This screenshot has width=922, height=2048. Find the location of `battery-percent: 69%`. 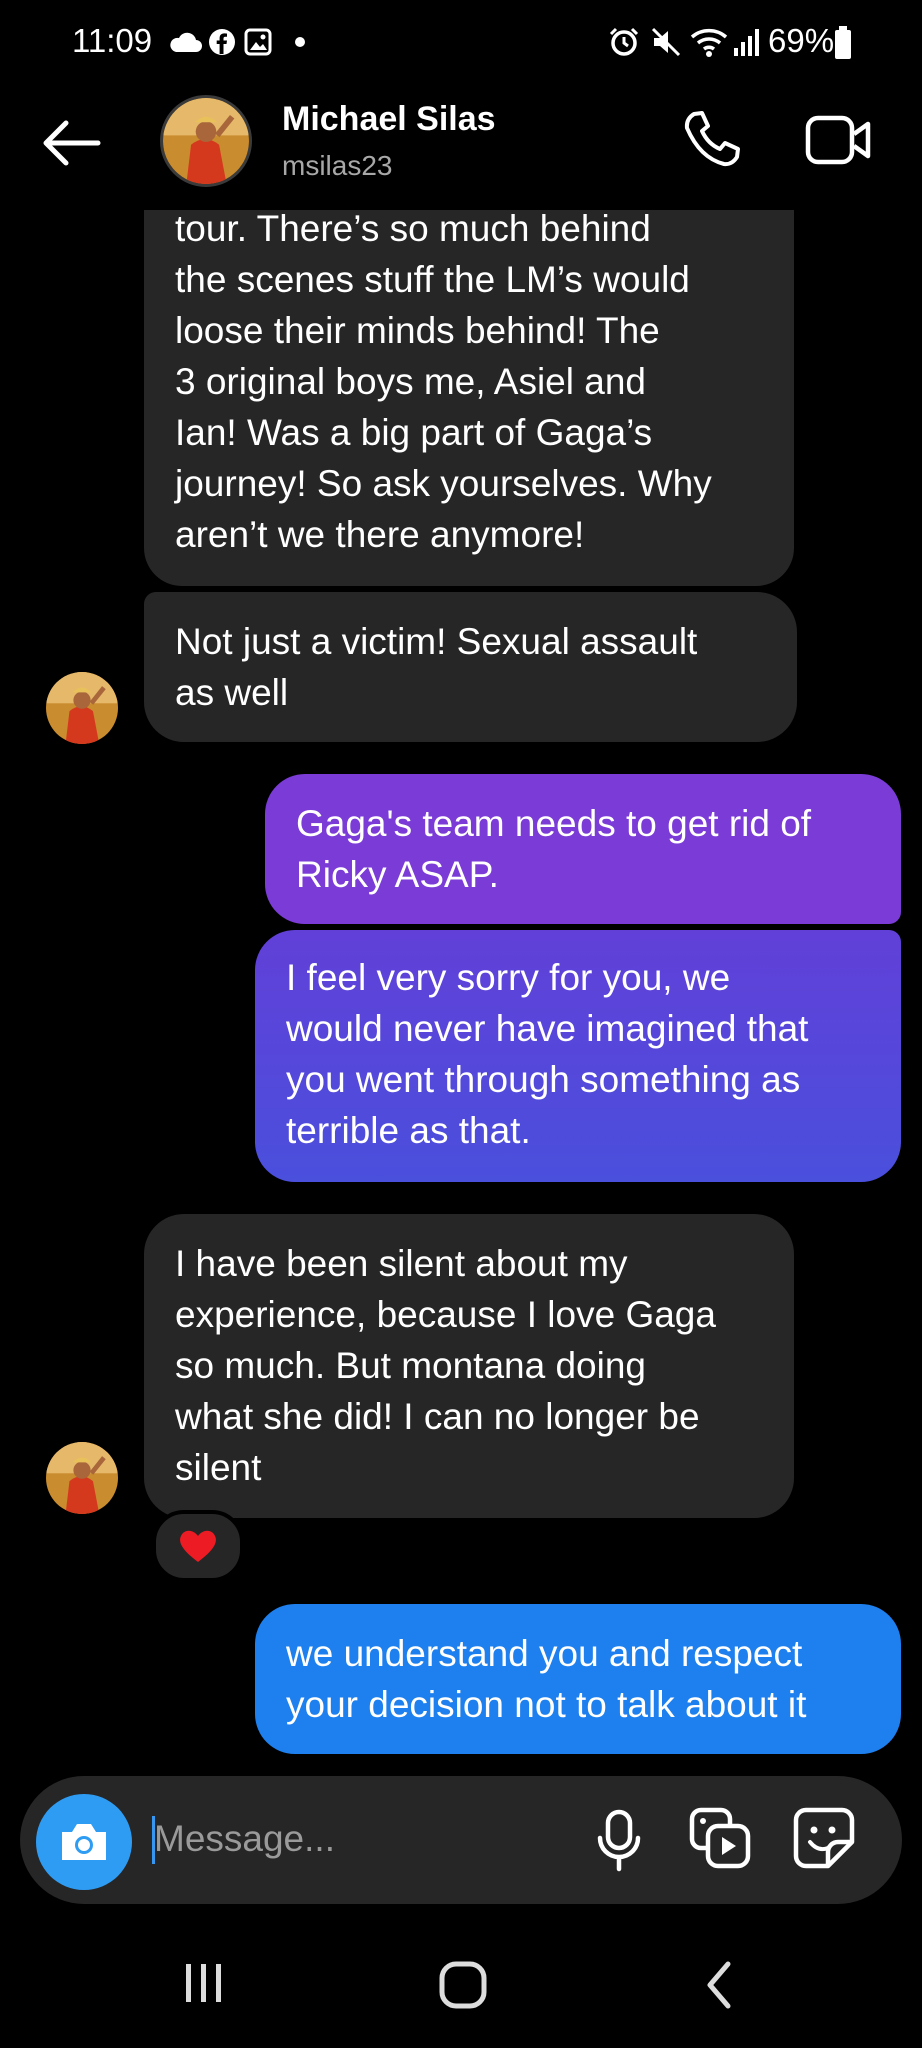

battery-percent: 69% is located at coordinates (801, 40).